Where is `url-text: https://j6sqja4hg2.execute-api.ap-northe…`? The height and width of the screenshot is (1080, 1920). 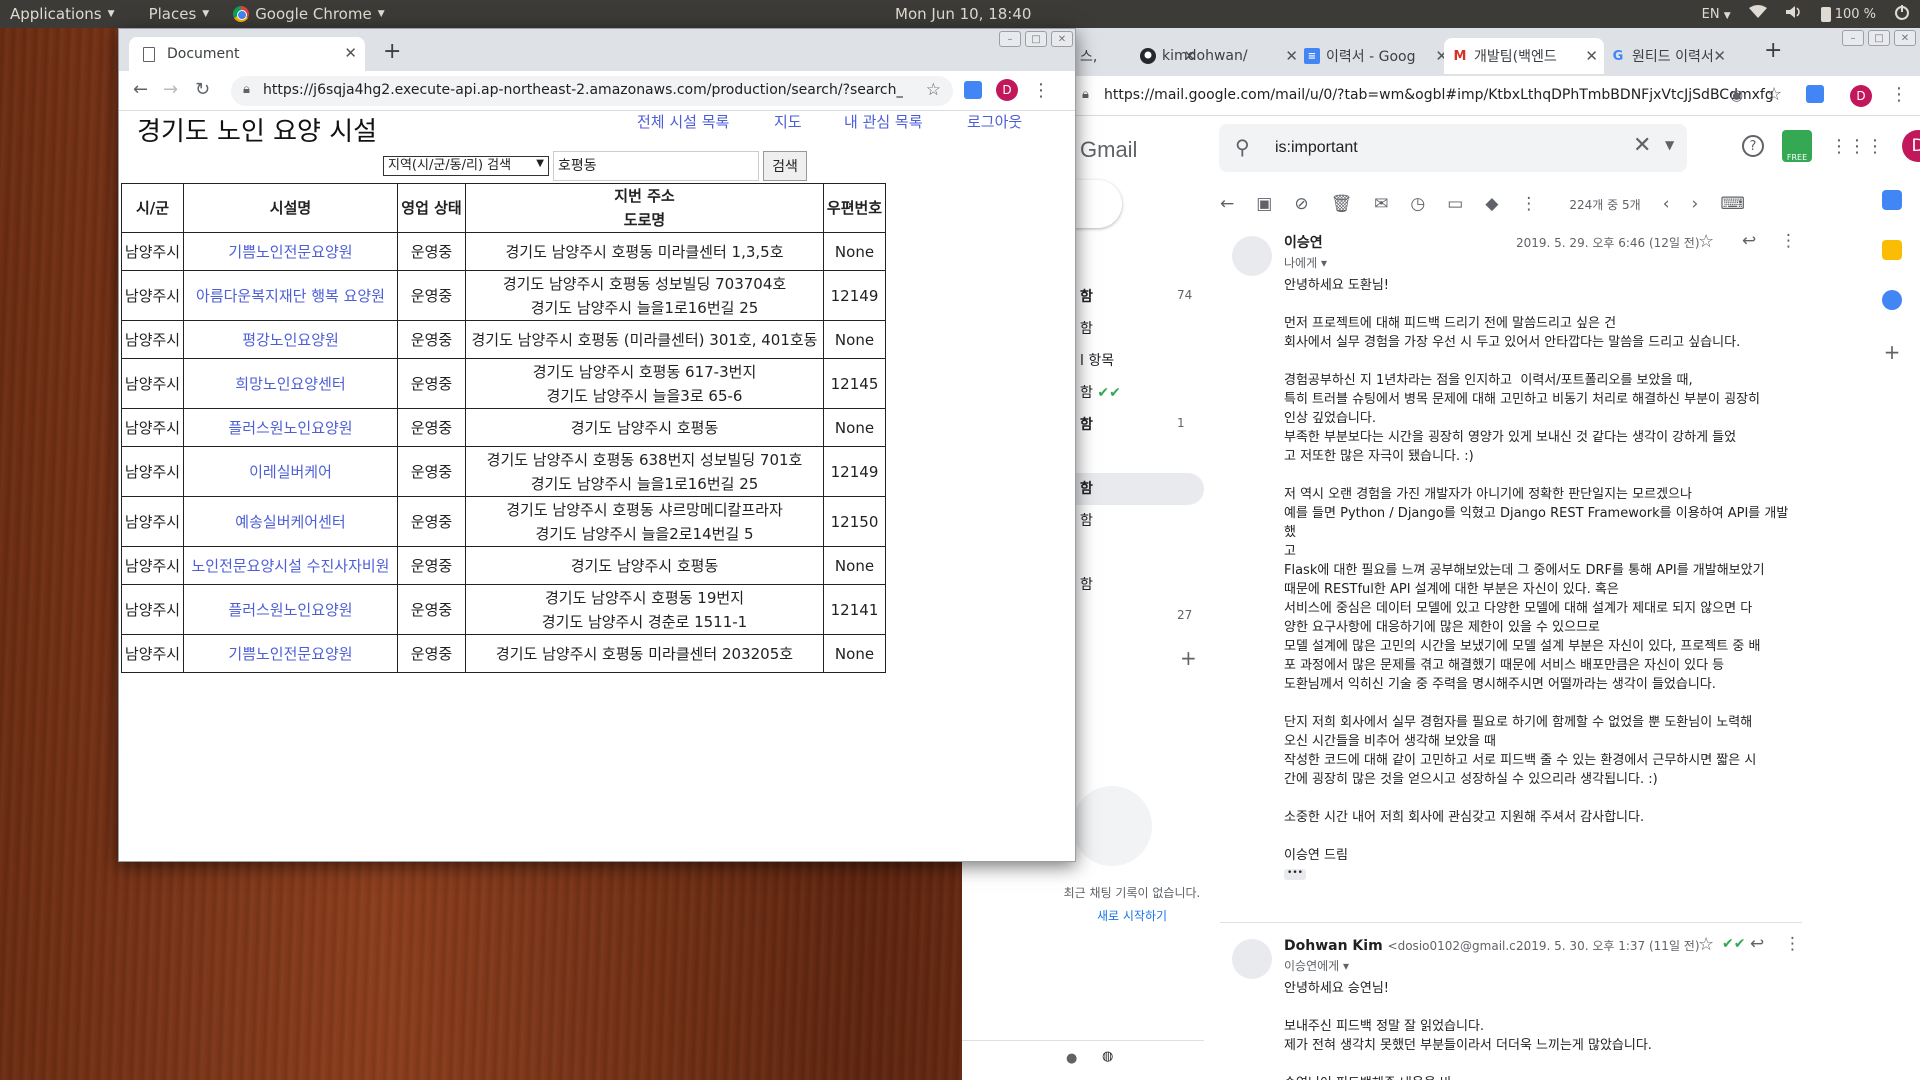
url-text: https://j6sqja4hg2.execute-api.ap-northe… is located at coordinates (583, 90).